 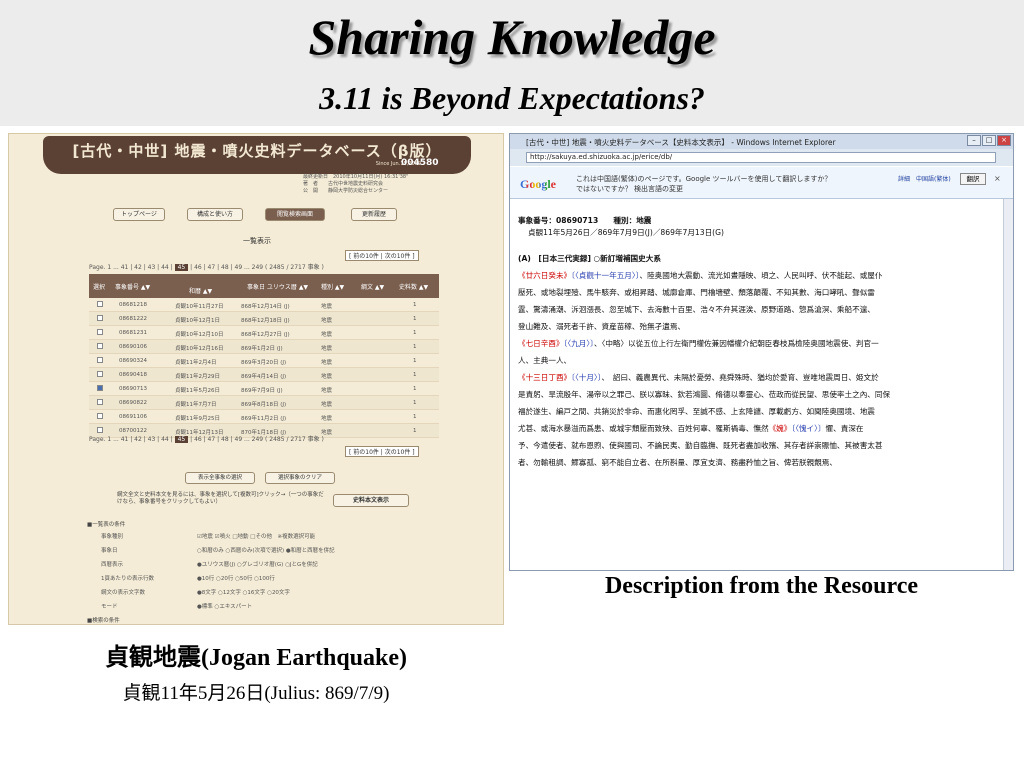 What do you see at coordinates (133, 417) in the screenshot?
I see `row-event-no: 08691106` at bounding box center [133, 417].